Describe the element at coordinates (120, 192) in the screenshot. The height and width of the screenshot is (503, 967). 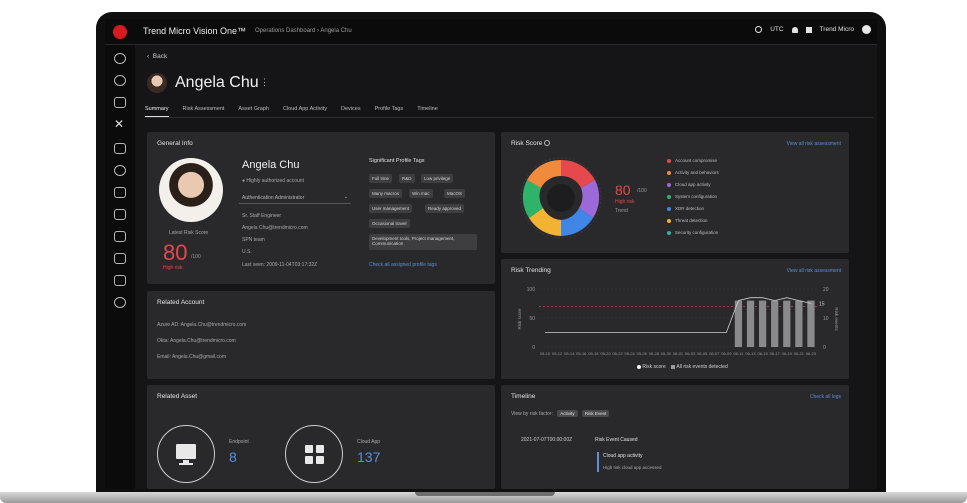
I see `reports-icon` at that location.